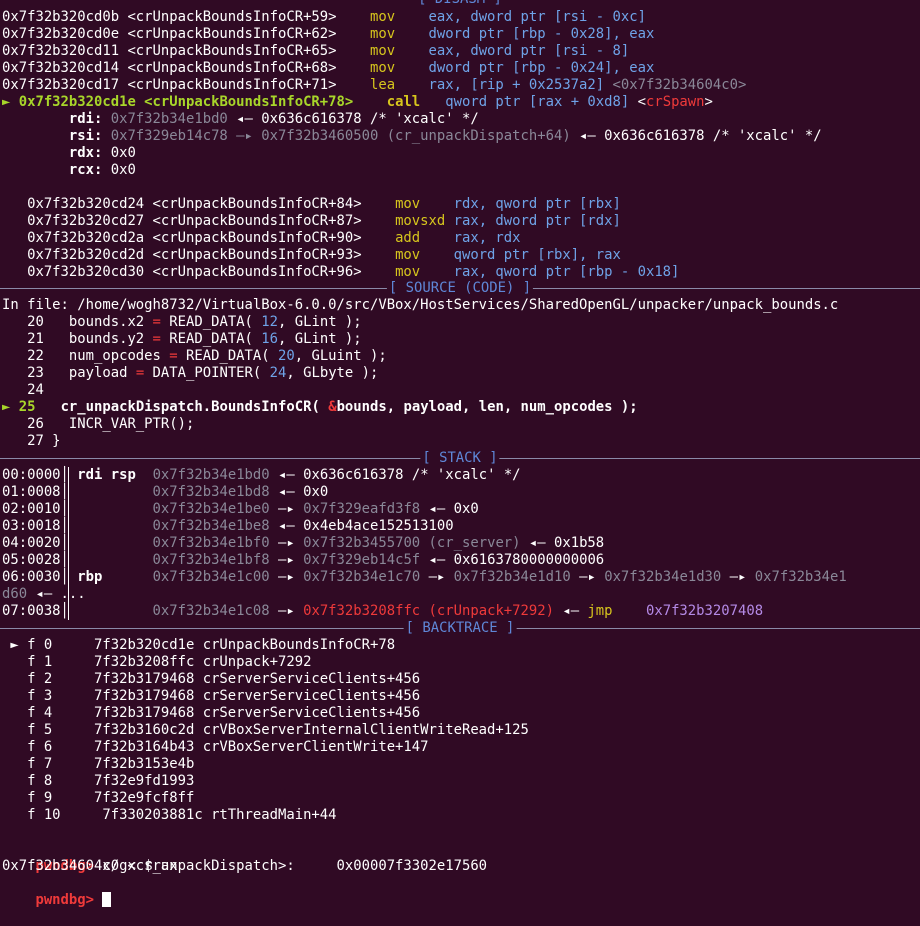 This screenshot has height=926, width=920. I want to click on text-cursor, so click(107, 899).